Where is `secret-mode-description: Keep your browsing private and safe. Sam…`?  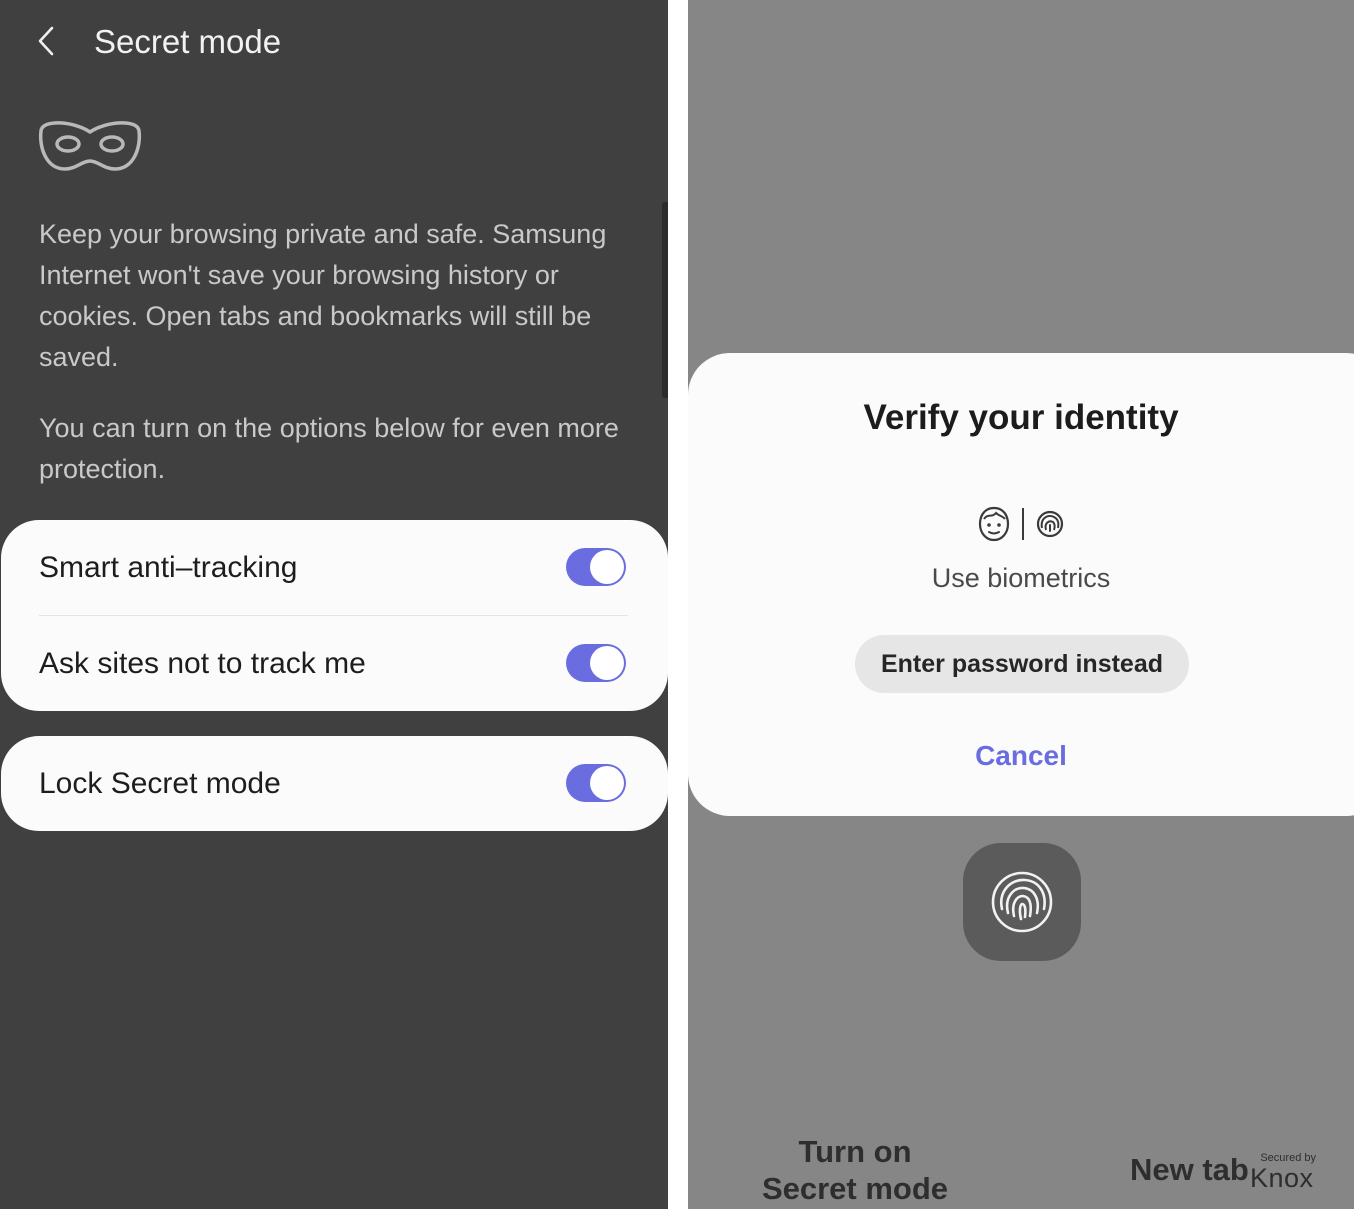 secret-mode-description: Keep your browsing private and safe. Sam… is located at coordinates (323, 295).